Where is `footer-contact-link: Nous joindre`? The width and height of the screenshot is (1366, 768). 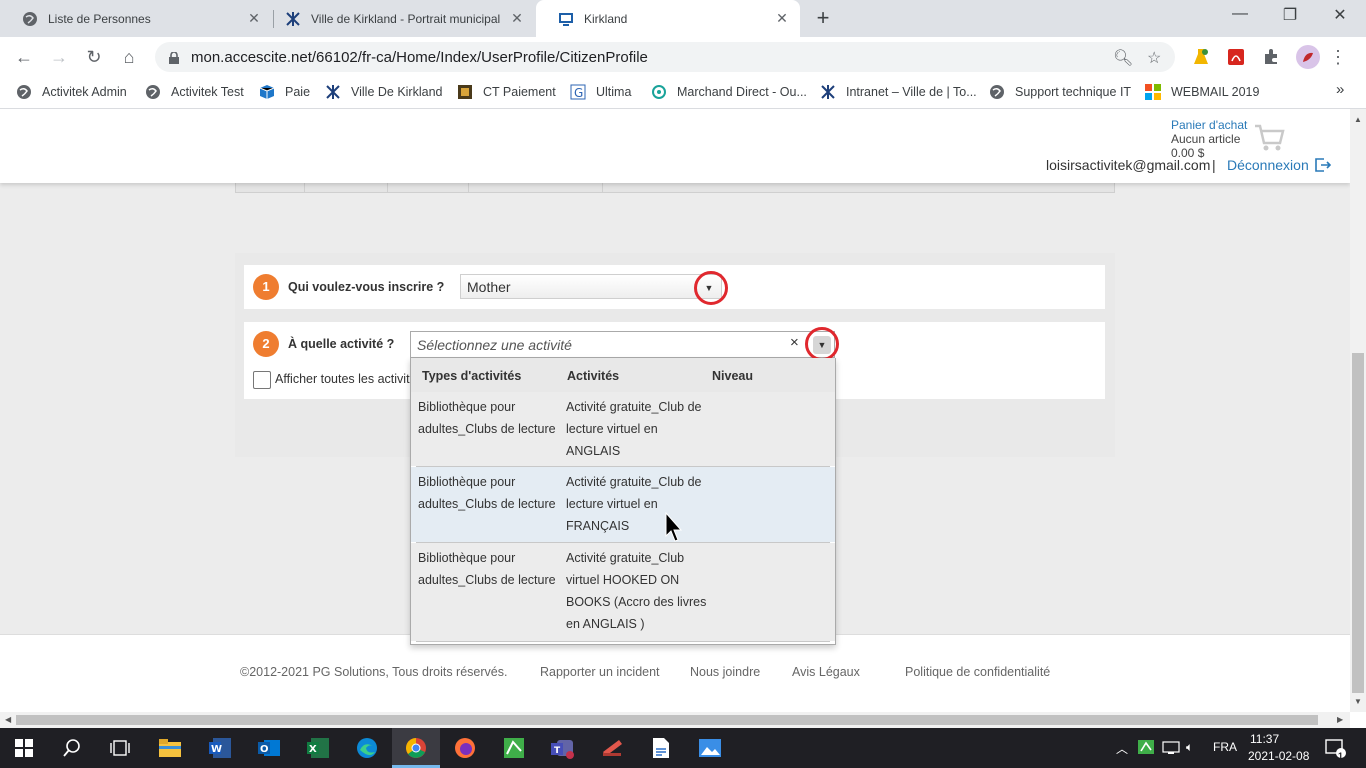
footer-contact-link: Nous joindre is located at coordinates (725, 672).